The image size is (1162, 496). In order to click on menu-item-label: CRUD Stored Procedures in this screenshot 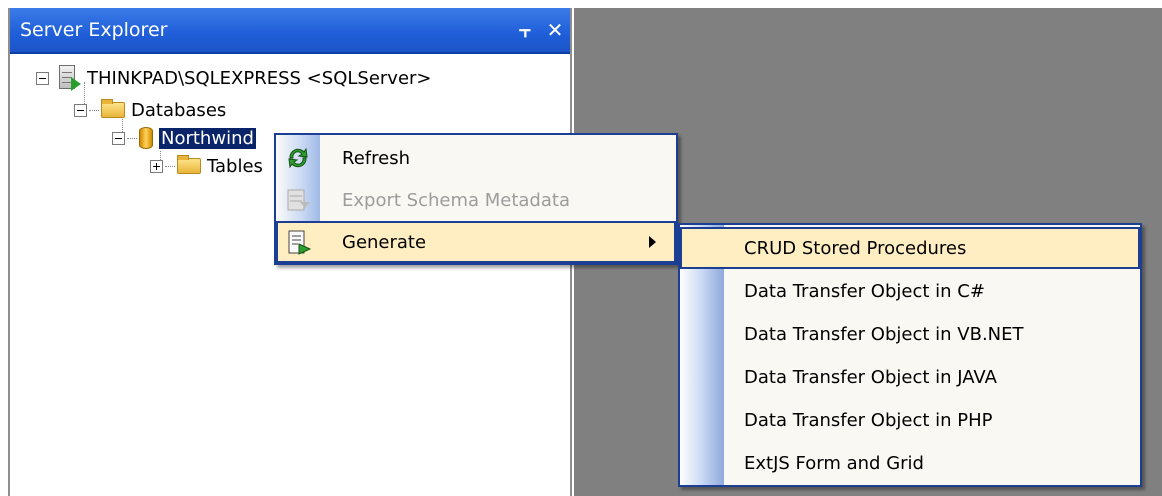, I will do `click(855, 248)`.